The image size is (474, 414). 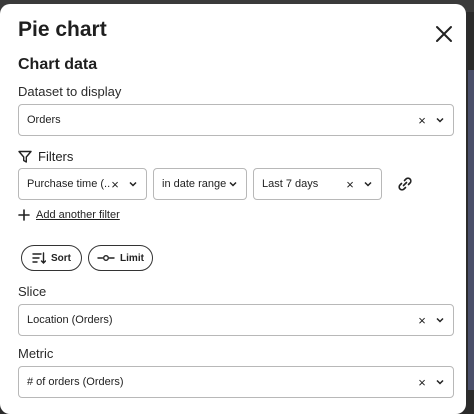 What do you see at coordinates (236, 120) in the screenshot?
I see `dataset-select: Orders ×` at bounding box center [236, 120].